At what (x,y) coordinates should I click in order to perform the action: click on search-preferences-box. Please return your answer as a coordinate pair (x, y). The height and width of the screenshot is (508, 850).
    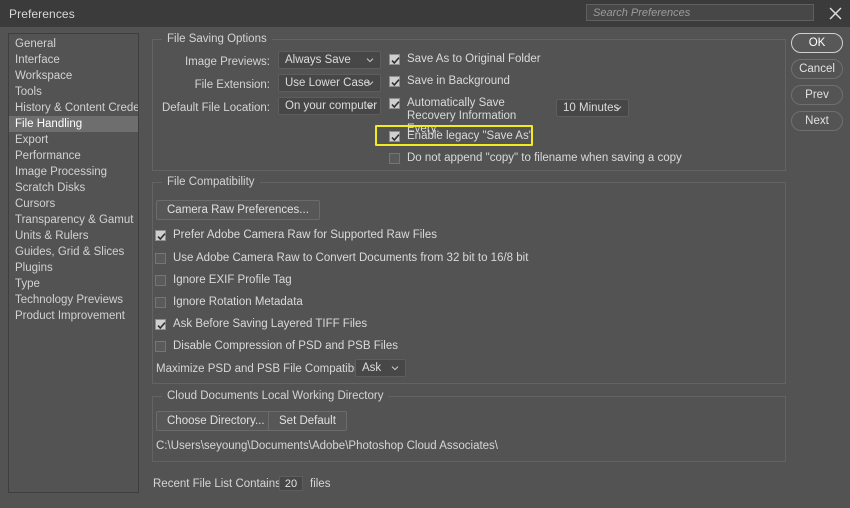
    Looking at the image, I should click on (700, 12).